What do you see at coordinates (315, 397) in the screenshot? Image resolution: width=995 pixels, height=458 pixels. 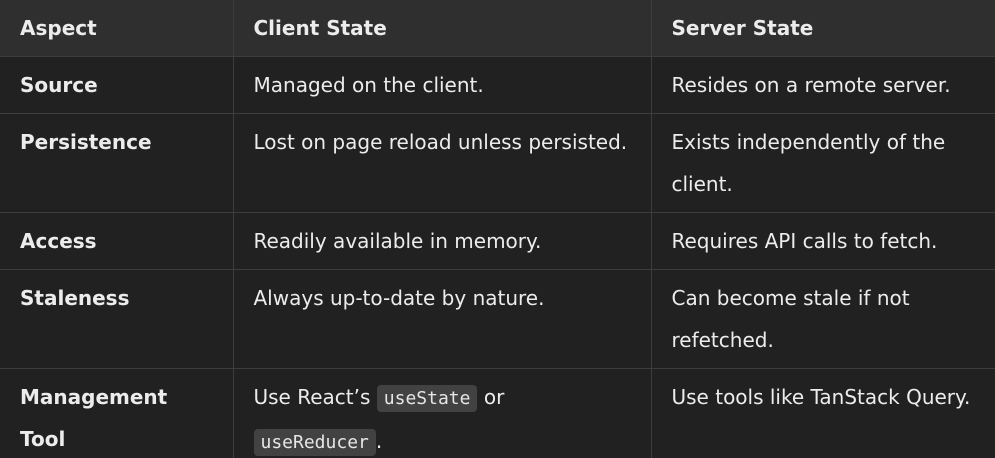 I see `client-text-prefix: Use React’s` at bounding box center [315, 397].